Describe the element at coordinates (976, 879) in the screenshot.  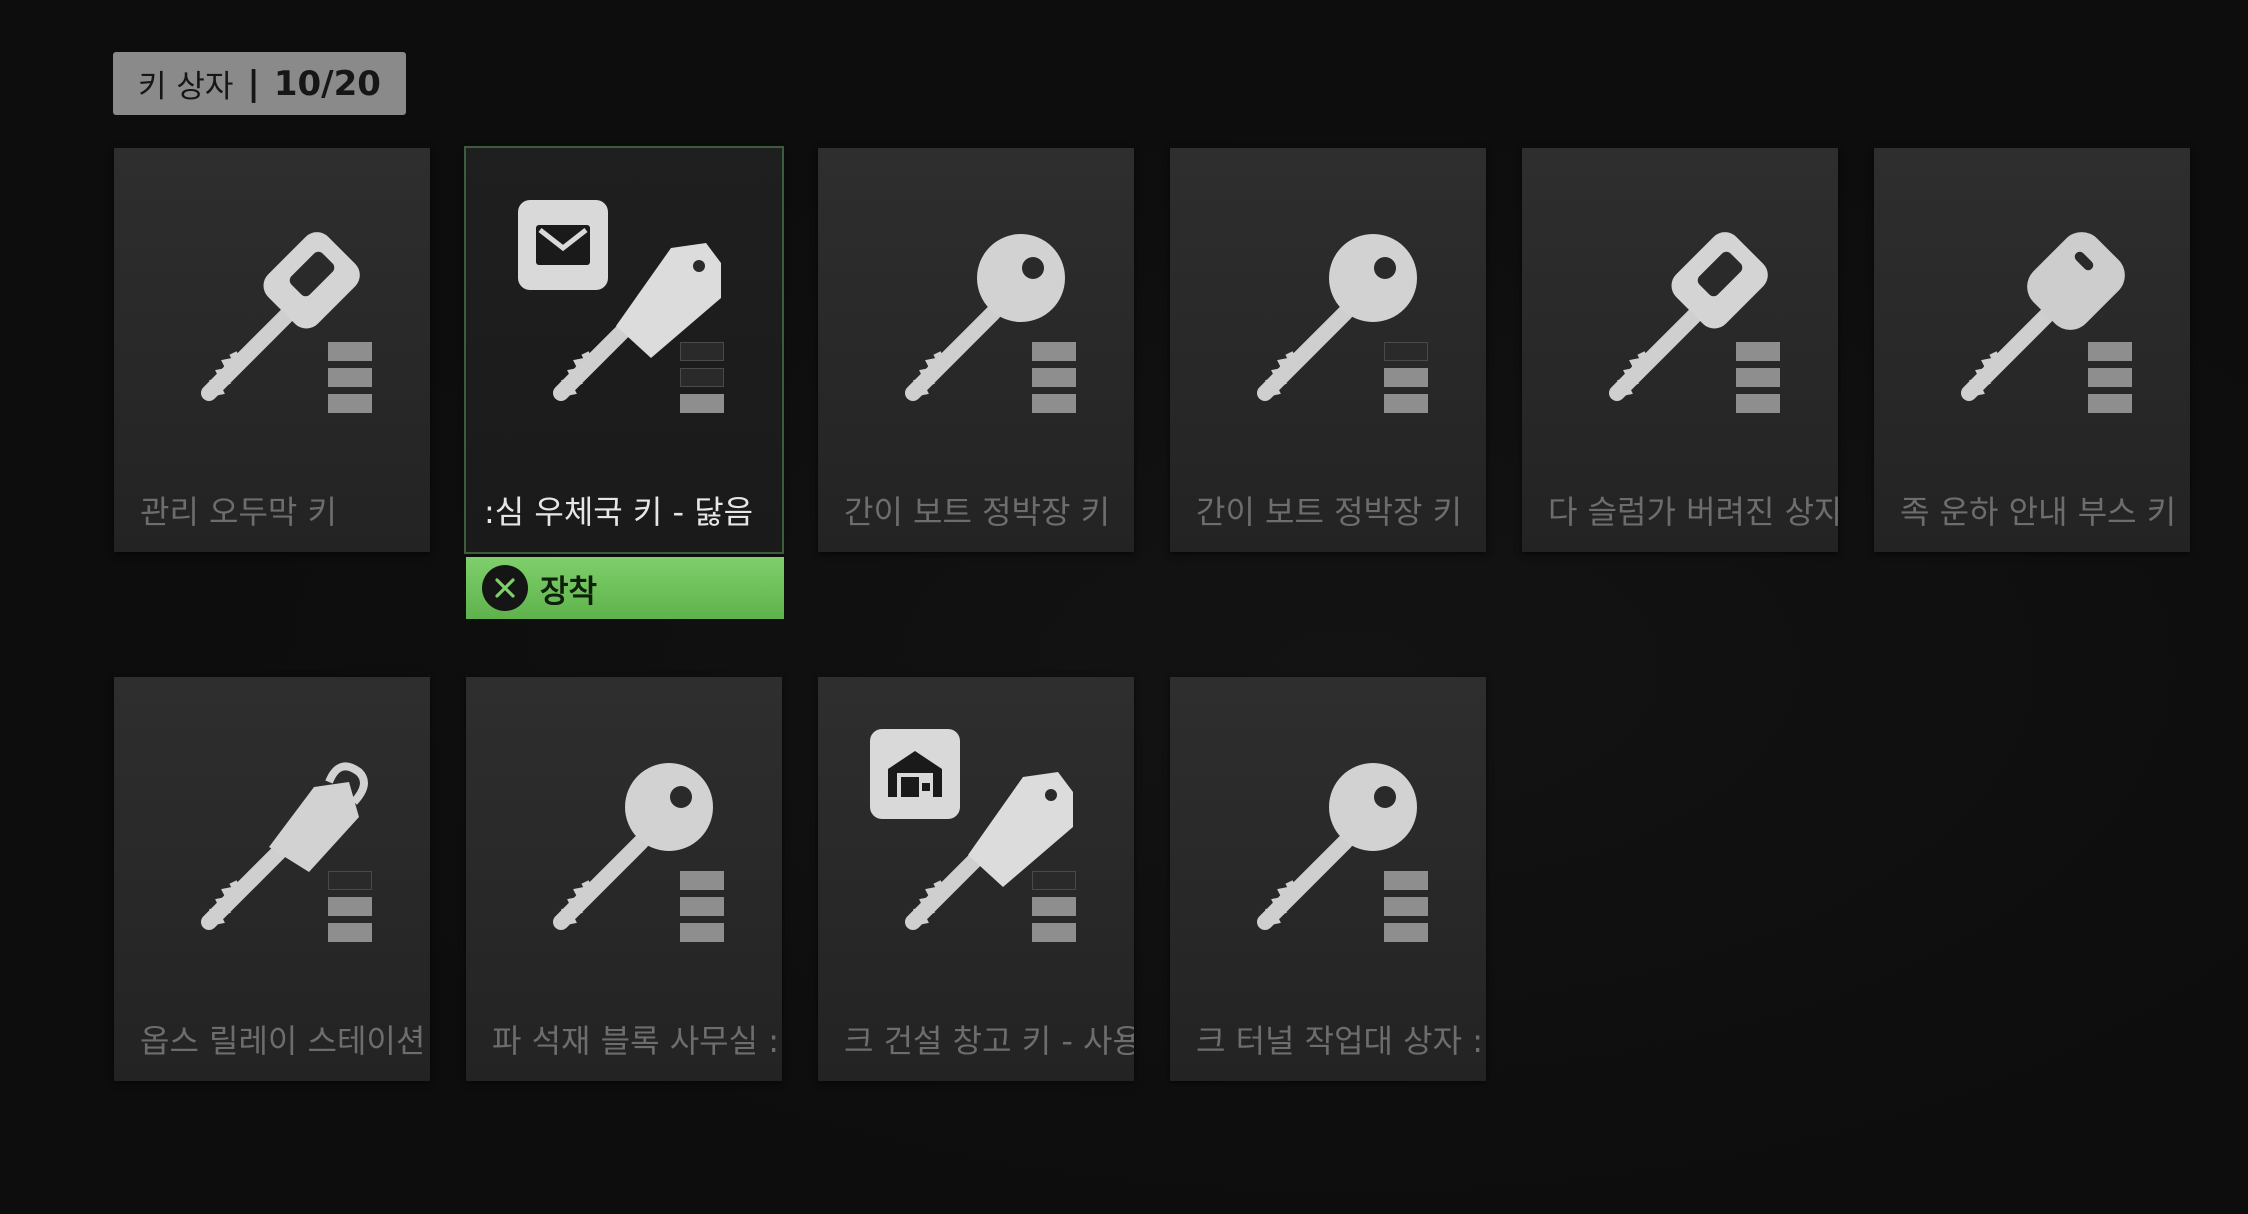
I see `key-slot: 크 건설 창고 키 - 사용` at that location.